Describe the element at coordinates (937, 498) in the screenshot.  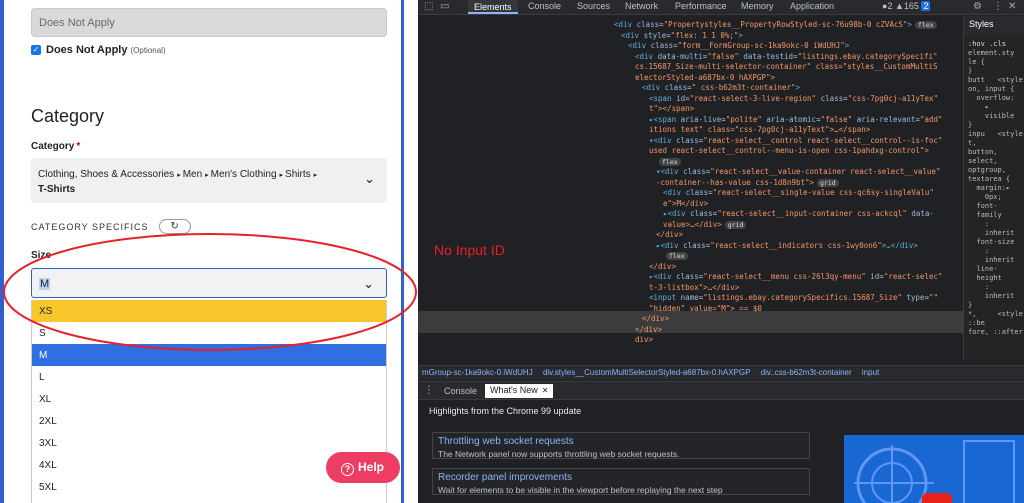
I see `play-icon` at that location.